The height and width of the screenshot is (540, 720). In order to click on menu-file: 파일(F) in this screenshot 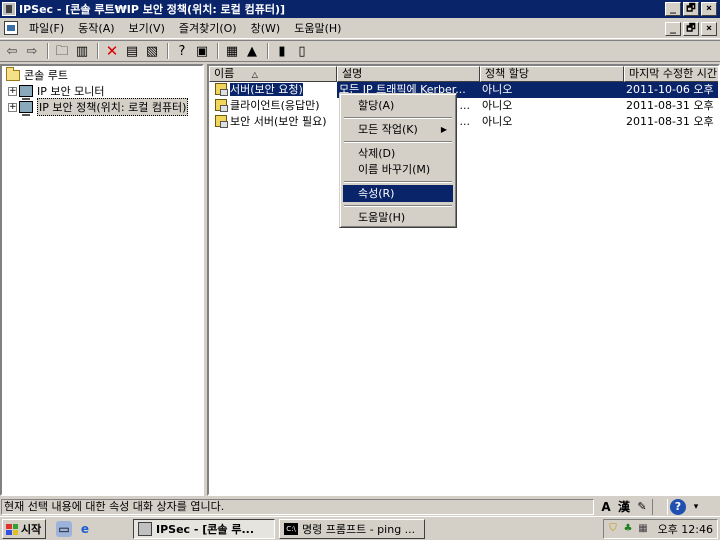, I will do `click(46, 28)`.